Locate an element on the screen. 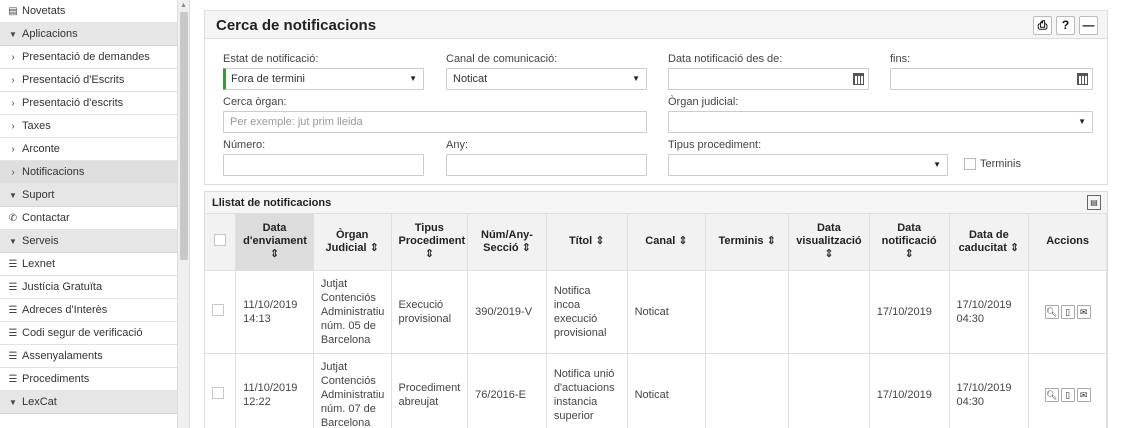 The image size is (1124, 428). sidebar-item-label: LexCat is located at coordinates (39, 402).